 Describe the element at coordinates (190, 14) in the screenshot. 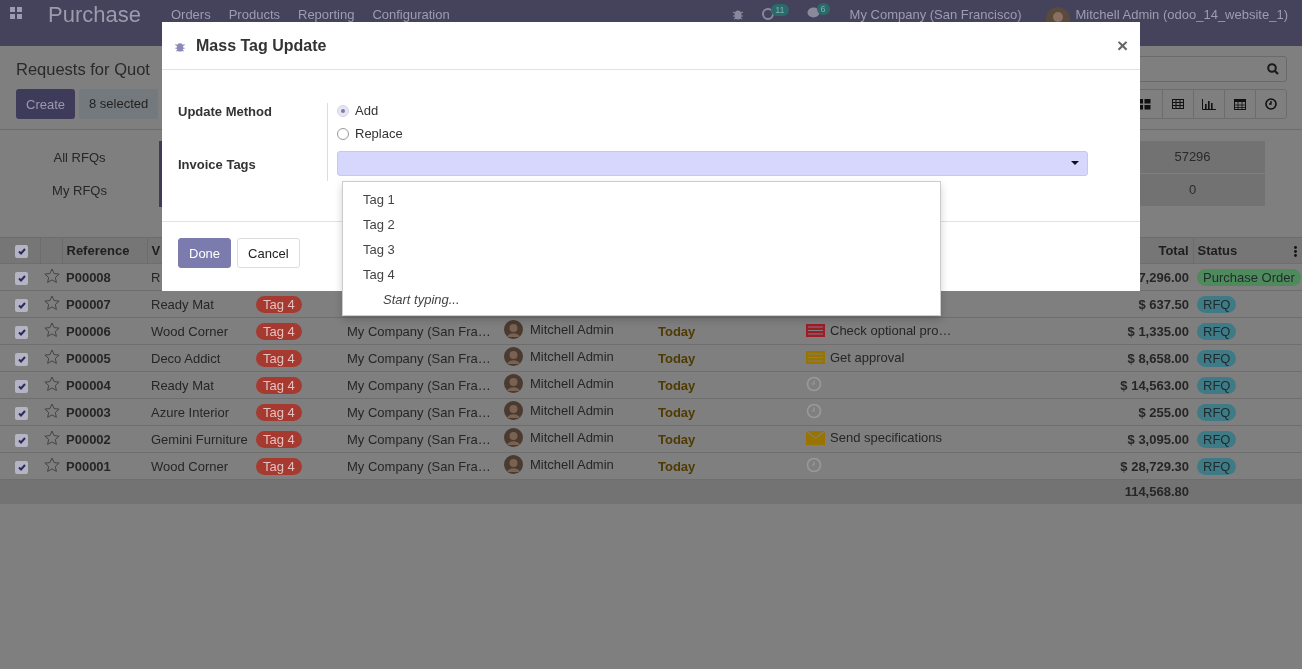

I see `menu-item: Orders` at that location.